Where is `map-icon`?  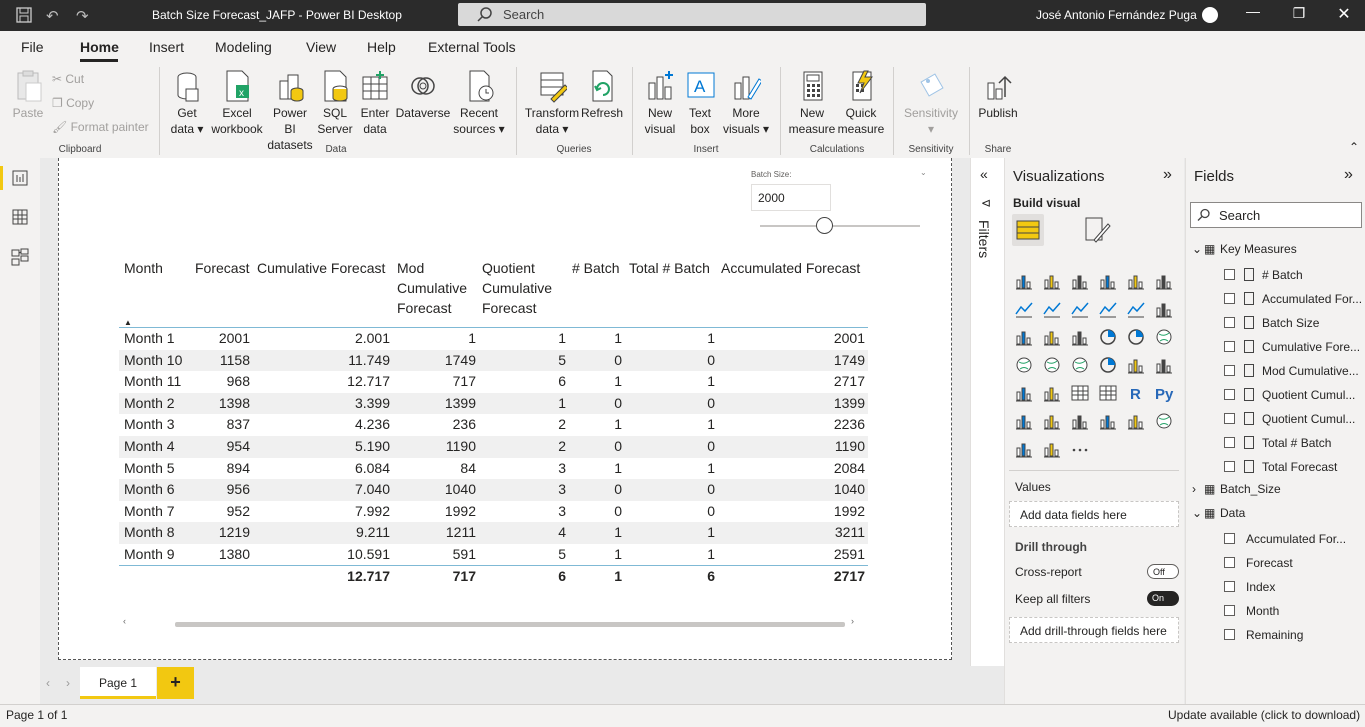
map-icon is located at coordinates (1024, 365).